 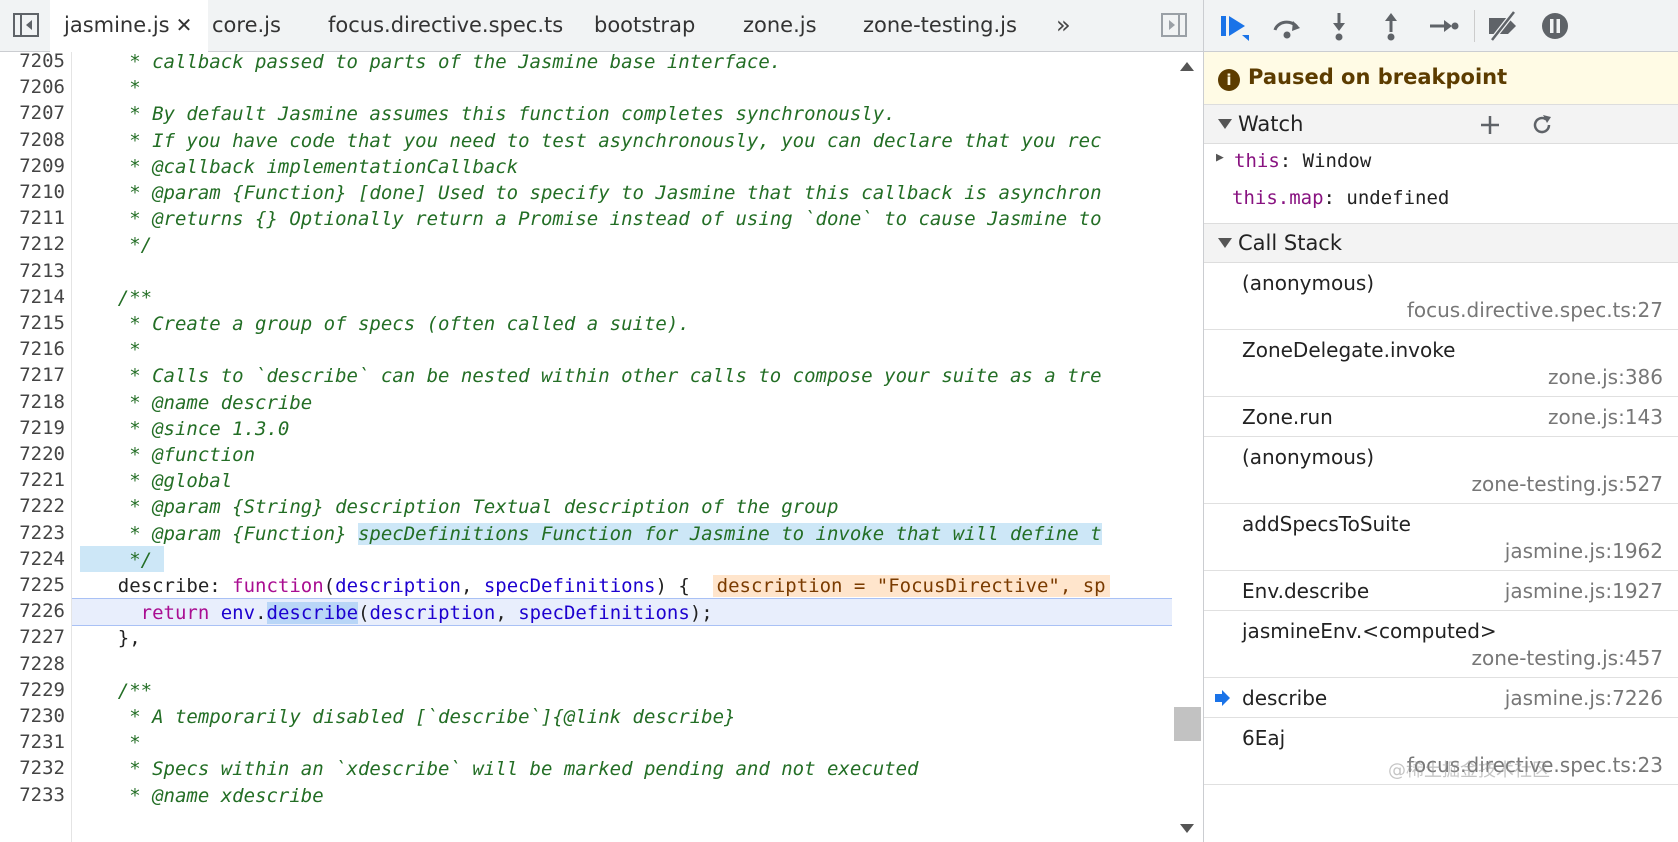 What do you see at coordinates (42, 664) in the screenshot?
I see `line-number: 7228` at bounding box center [42, 664].